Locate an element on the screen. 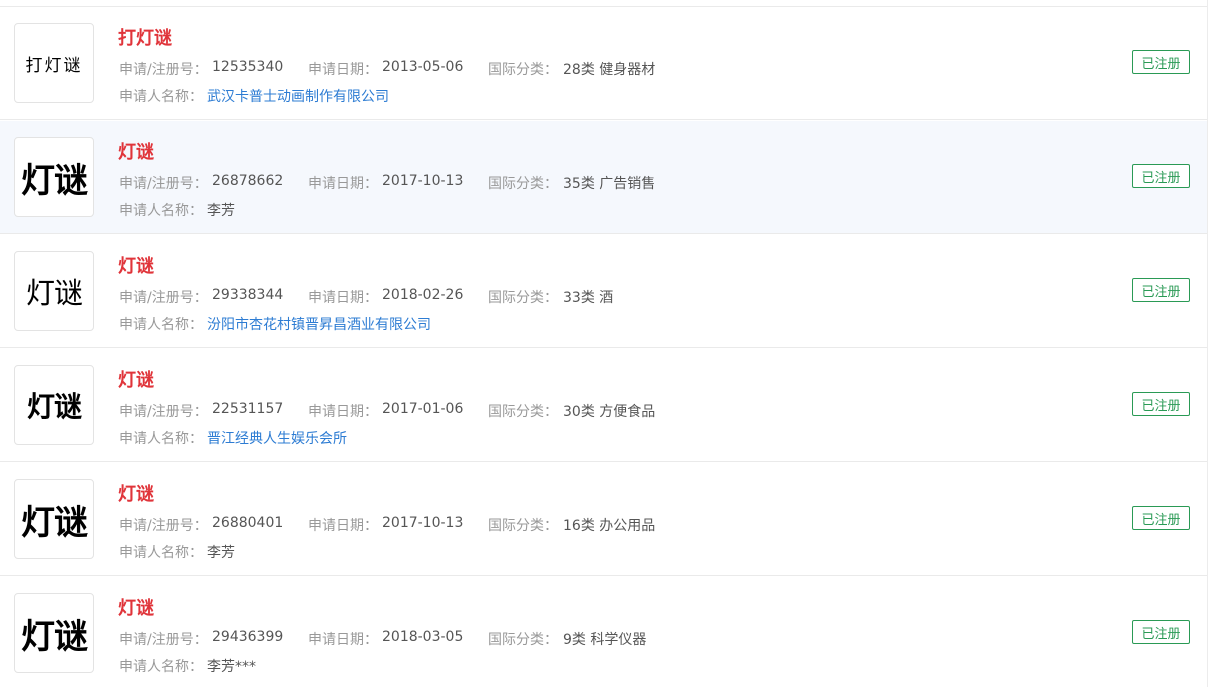 This screenshot has height=690, width=1211. date-value: 2017-01-06 is located at coordinates (423, 409).